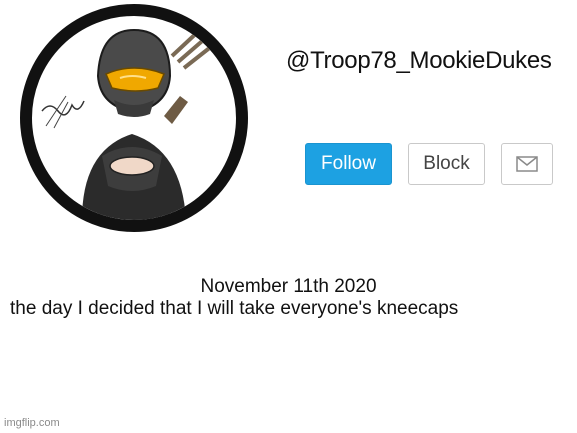 The image size is (577, 433). What do you see at coordinates (446, 164) in the screenshot?
I see `block-button: Block` at bounding box center [446, 164].